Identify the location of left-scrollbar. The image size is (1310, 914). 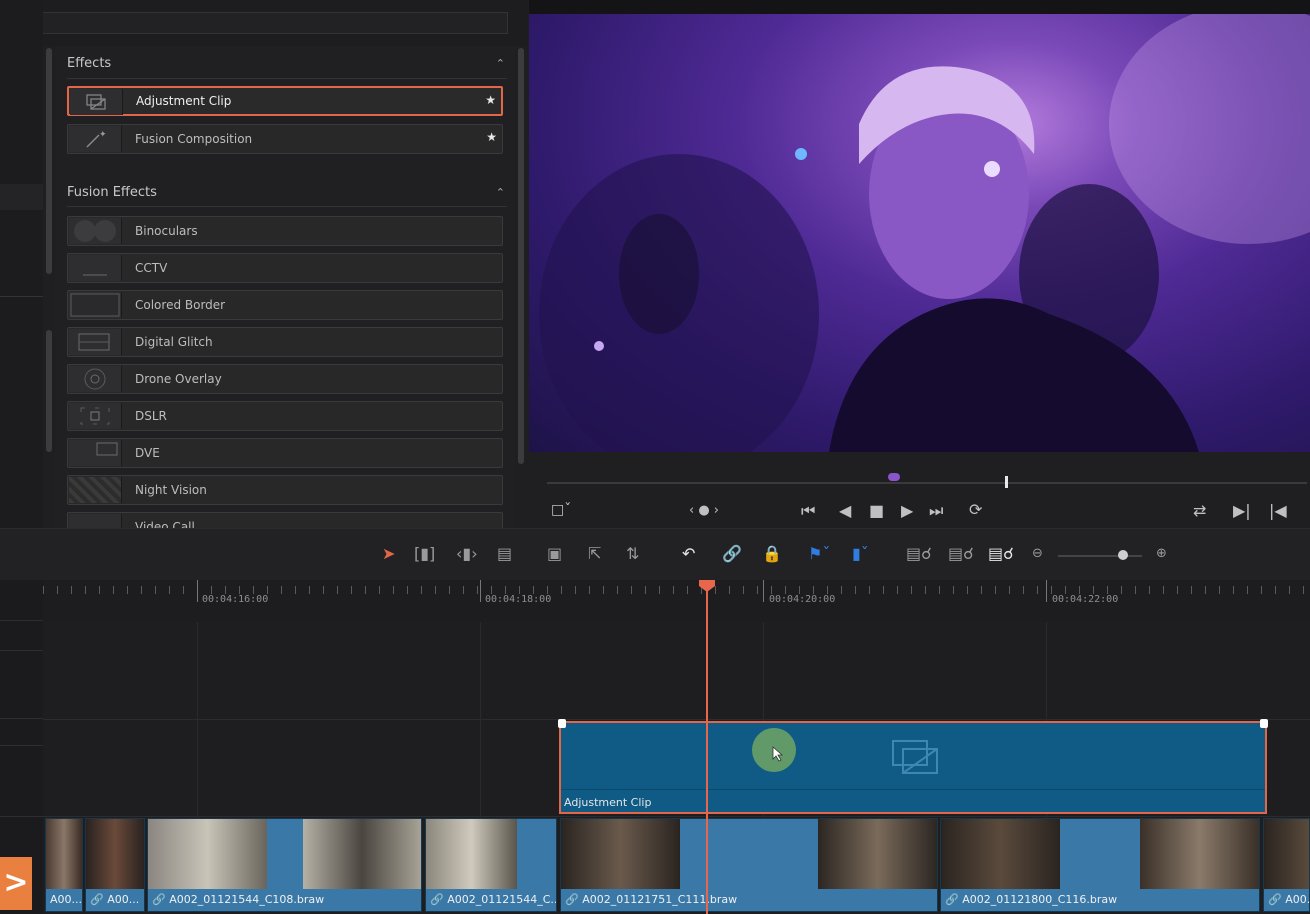
(49, 161).